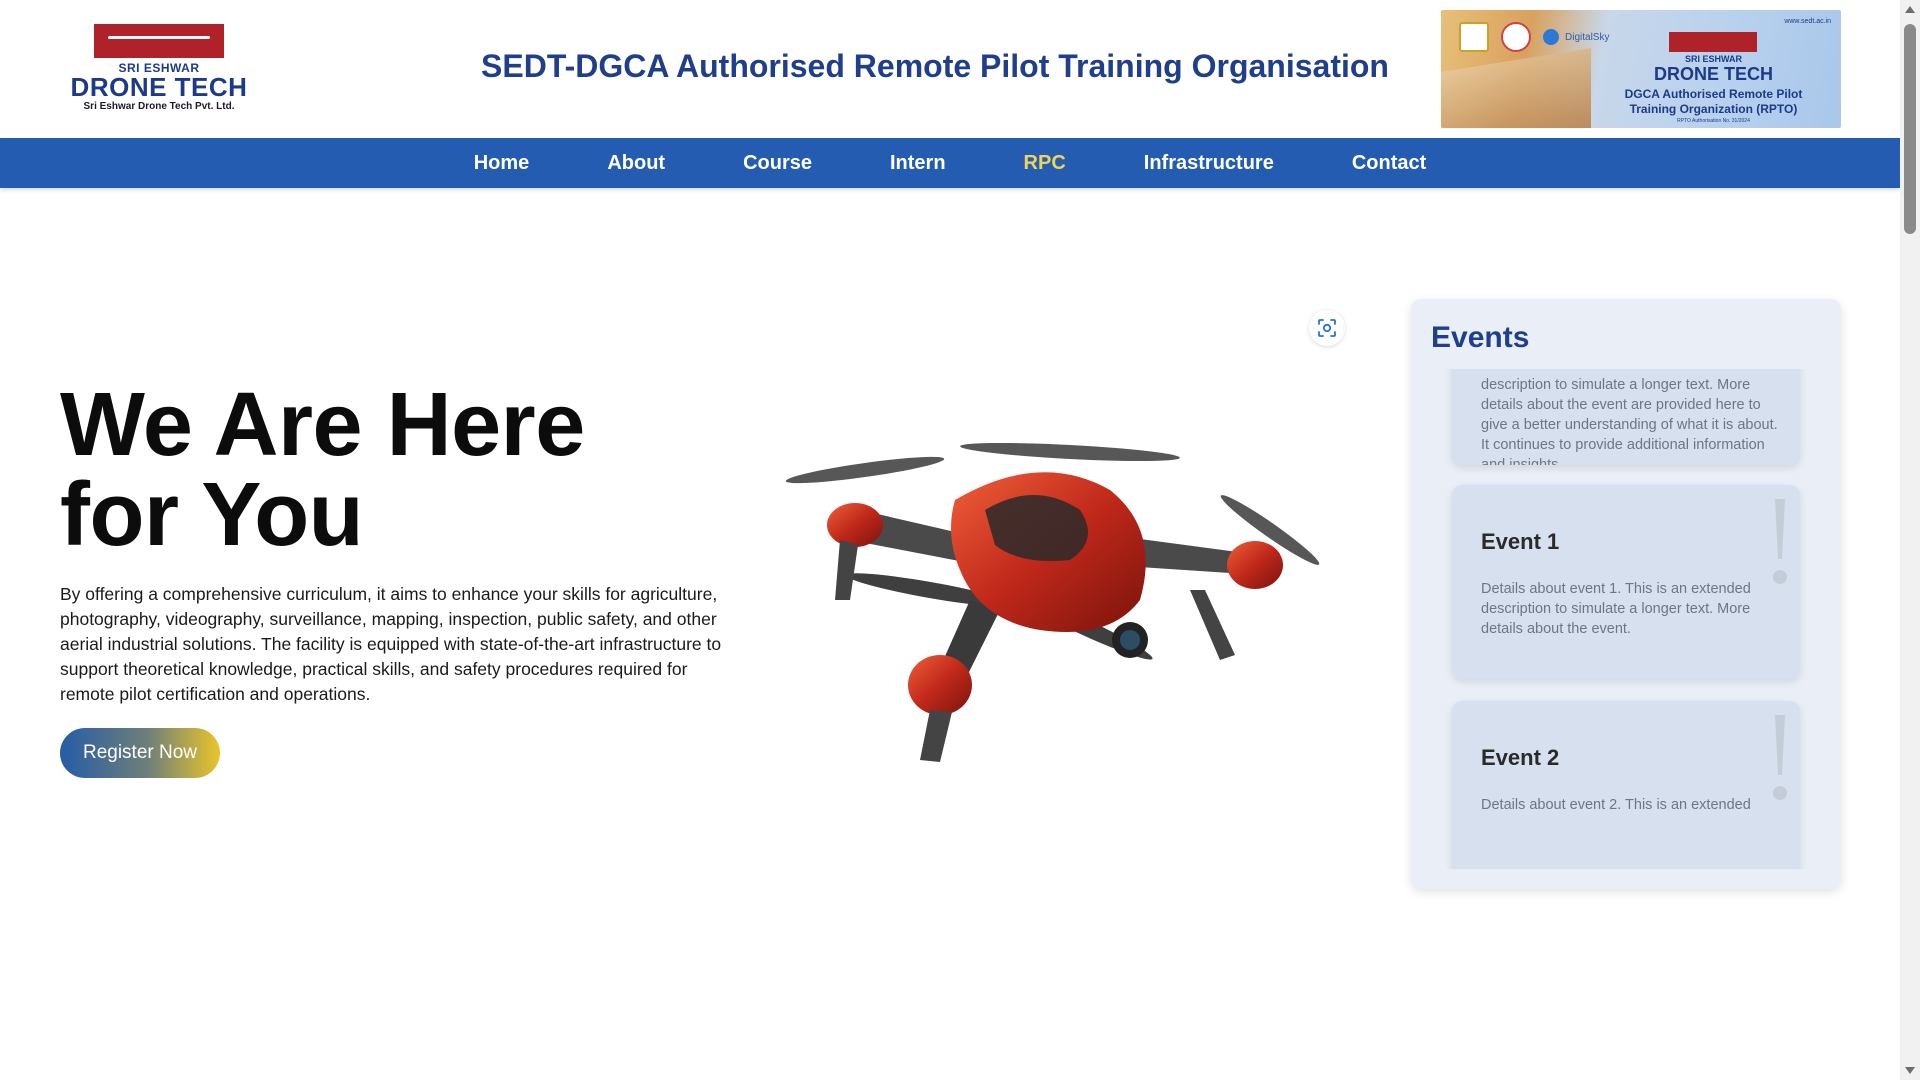 This screenshot has width=1920, height=1080. I want to click on scroll-up-arrow-icon, so click(1910, 9).